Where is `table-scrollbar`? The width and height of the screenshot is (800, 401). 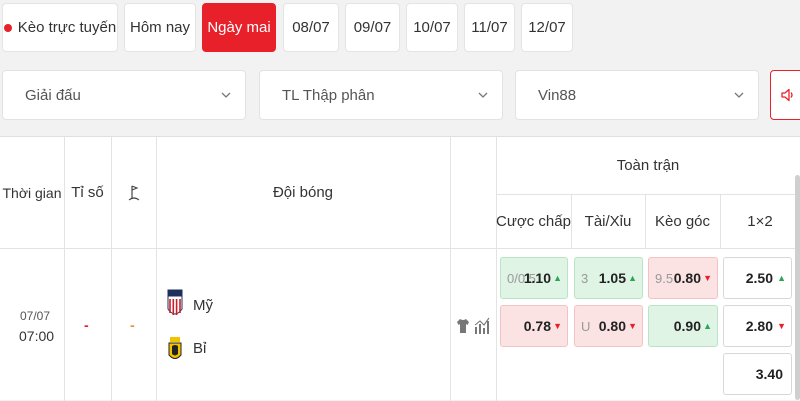 table-scrollbar is located at coordinates (797, 287).